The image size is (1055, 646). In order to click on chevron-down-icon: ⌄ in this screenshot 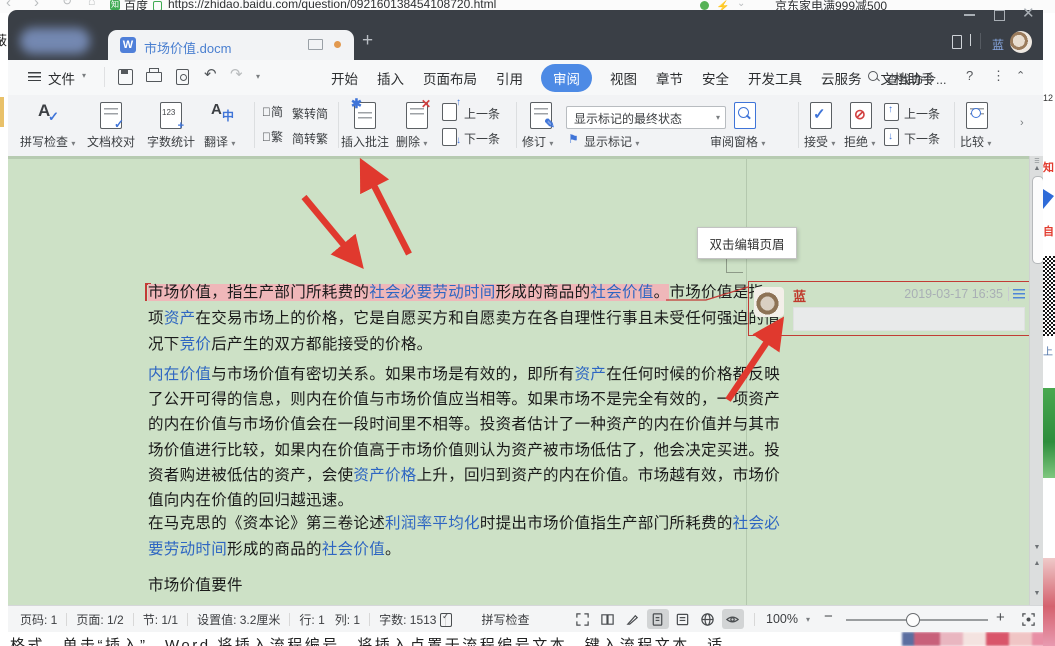, I will do `click(741, 4)`.